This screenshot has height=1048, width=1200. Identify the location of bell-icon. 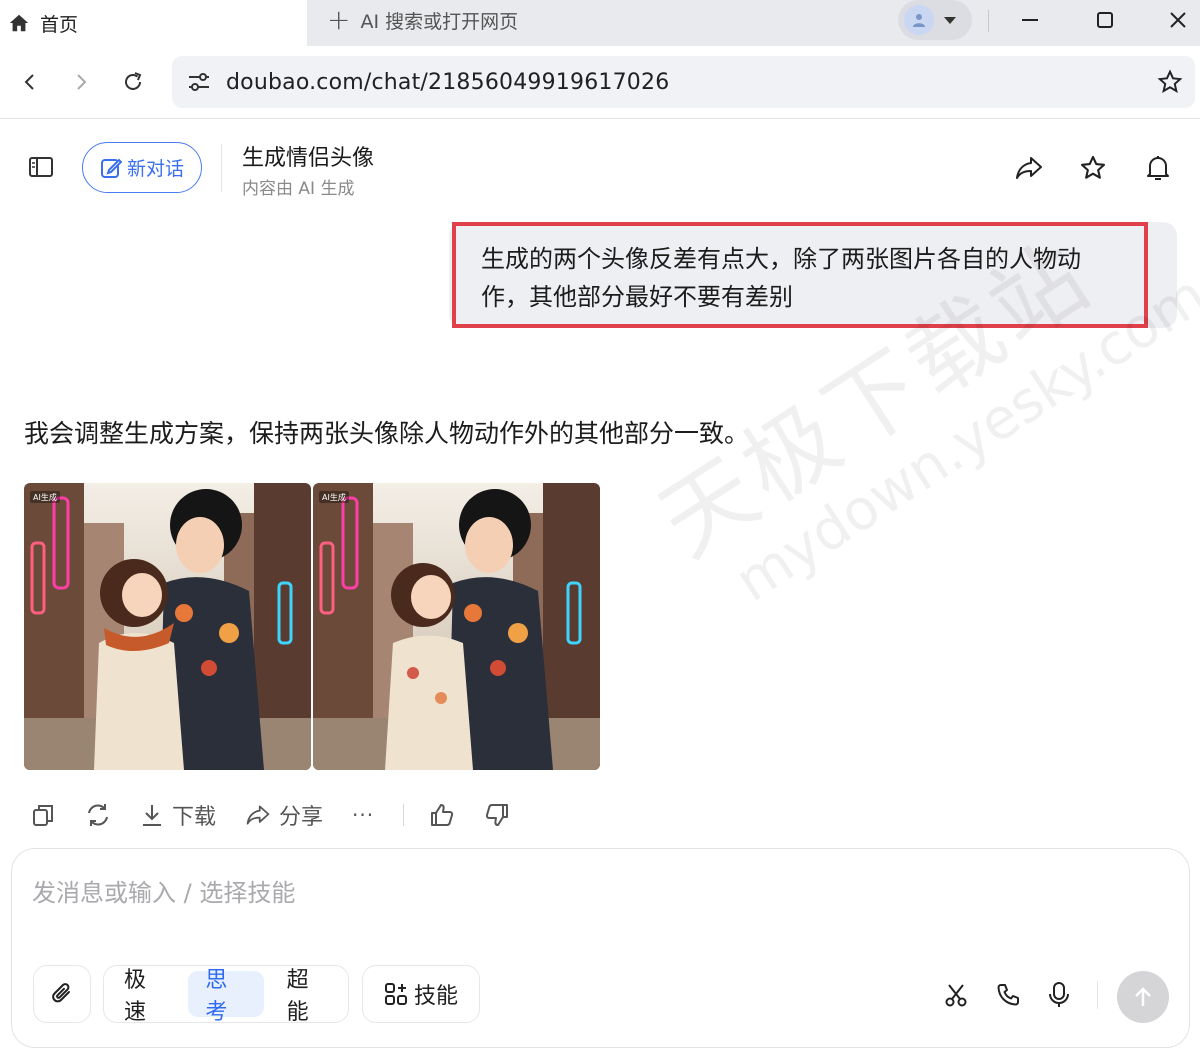
(1158, 168).